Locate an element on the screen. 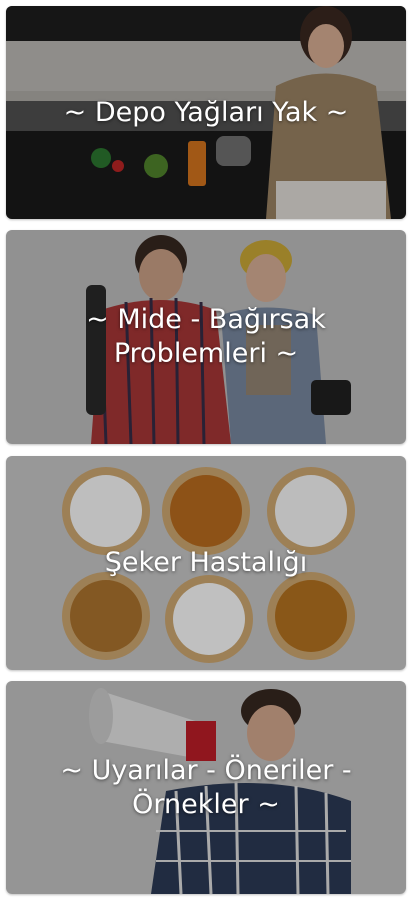 The width and height of the screenshot is (411, 900). card-title: ~ Uyarılar - Öneriler - Örnekler ~ is located at coordinates (206, 787).